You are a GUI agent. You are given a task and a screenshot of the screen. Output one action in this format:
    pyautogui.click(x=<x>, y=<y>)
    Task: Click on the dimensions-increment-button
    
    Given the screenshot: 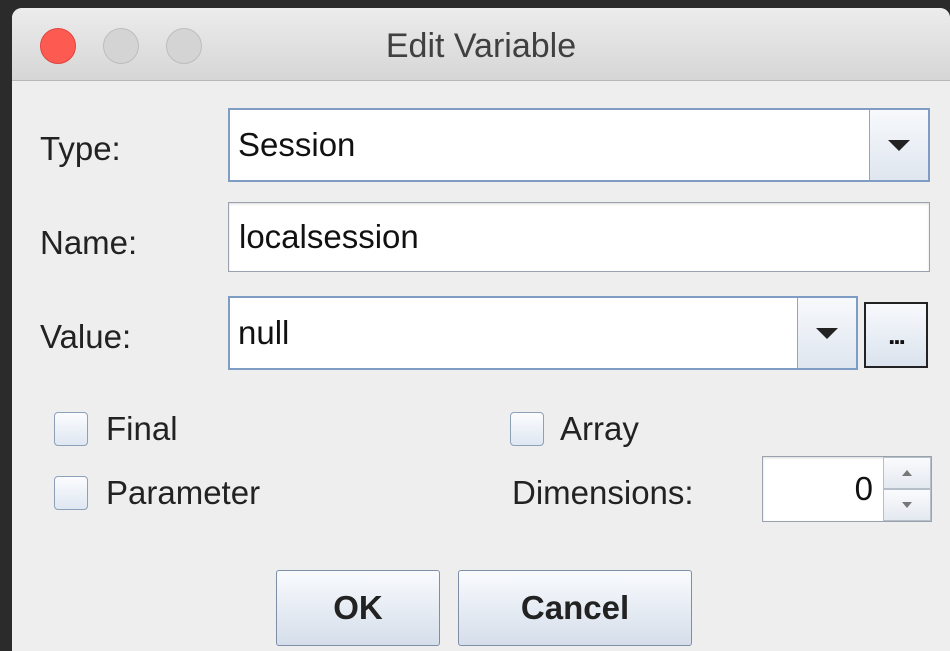 What is the action you would take?
    pyautogui.click(x=907, y=473)
    